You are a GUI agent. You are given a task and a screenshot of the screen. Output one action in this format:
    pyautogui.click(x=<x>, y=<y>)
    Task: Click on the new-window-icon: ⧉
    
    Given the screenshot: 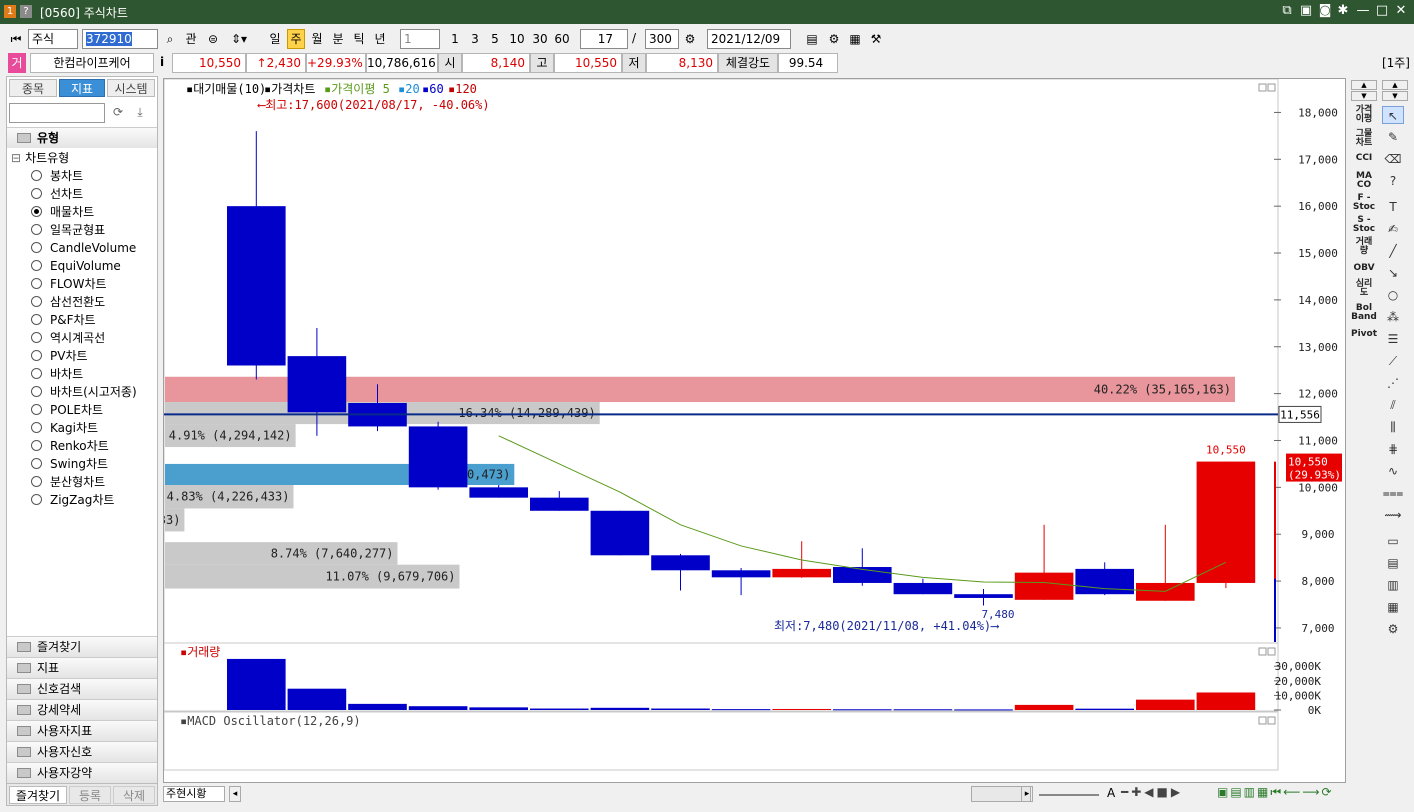 What is the action you would take?
    pyautogui.click(x=1287, y=11)
    